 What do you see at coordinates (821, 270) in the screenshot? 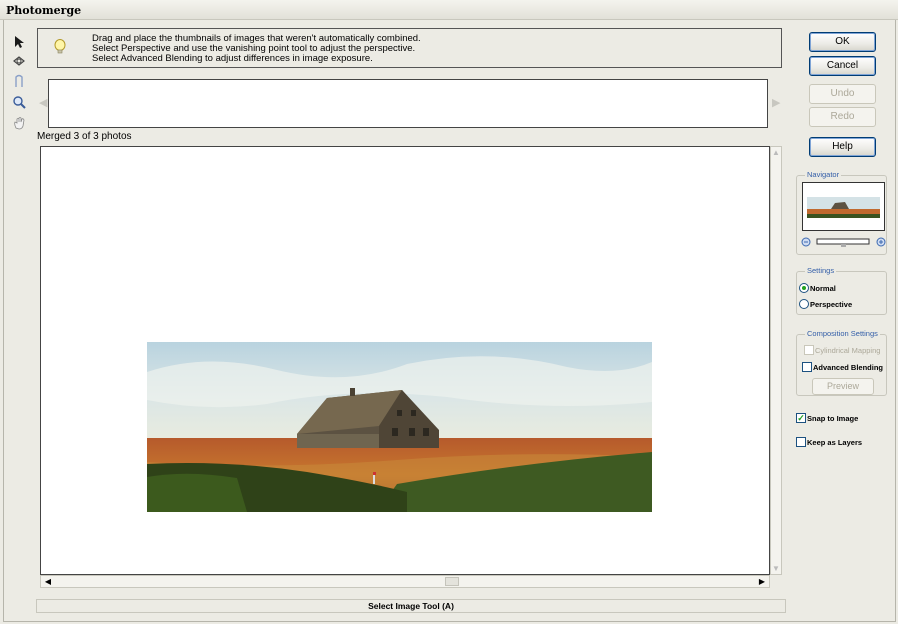
I see `settings-title: Settings` at bounding box center [821, 270].